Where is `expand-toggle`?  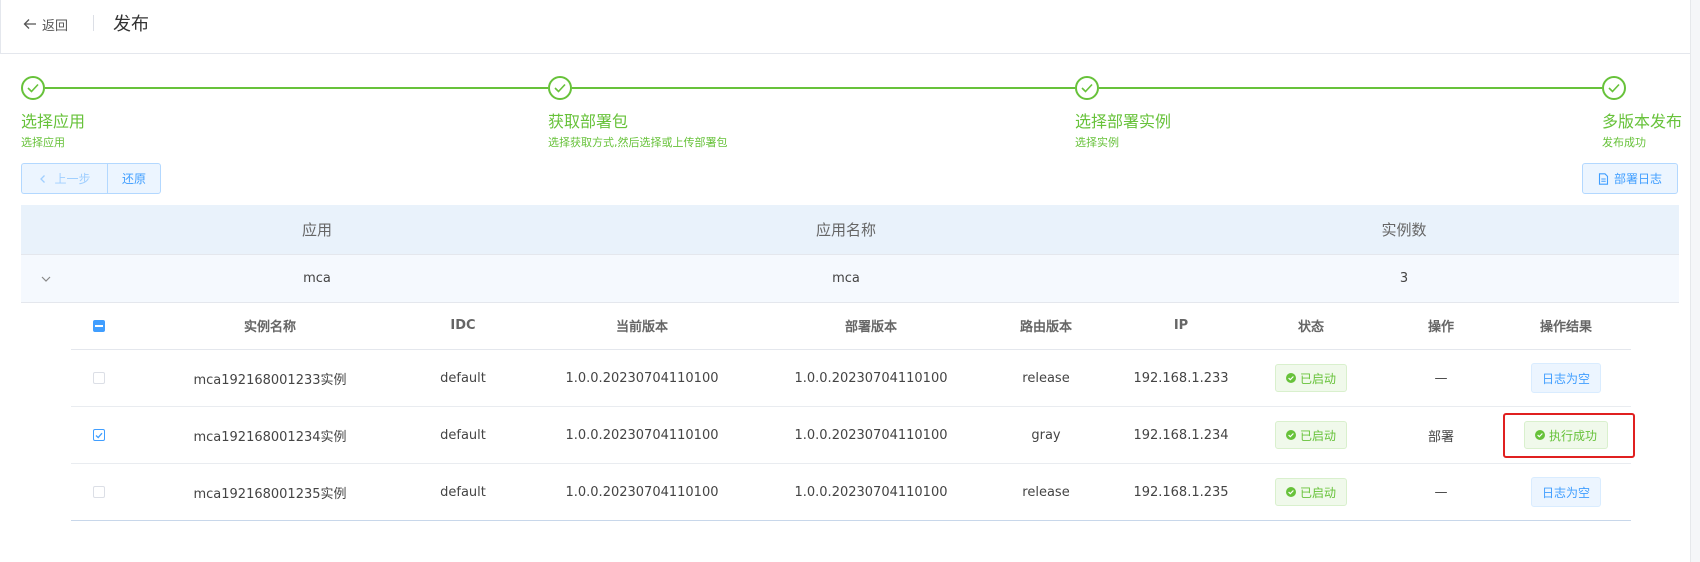 expand-toggle is located at coordinates (46, 279).